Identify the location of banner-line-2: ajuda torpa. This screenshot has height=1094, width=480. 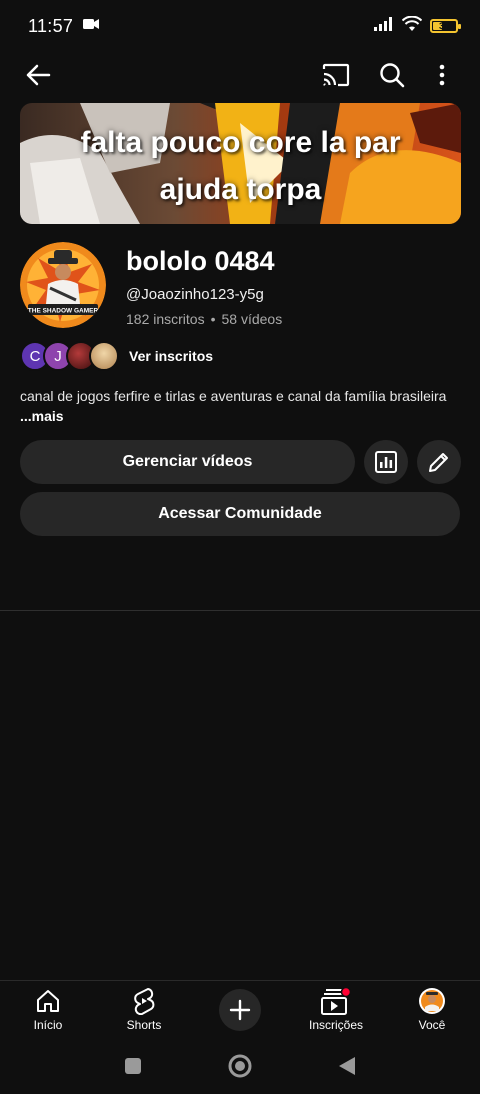
(240, 189).